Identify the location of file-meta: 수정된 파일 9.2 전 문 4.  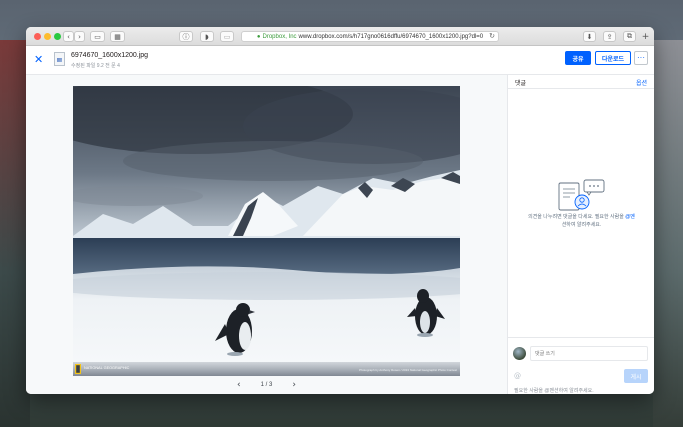
(95, 66).